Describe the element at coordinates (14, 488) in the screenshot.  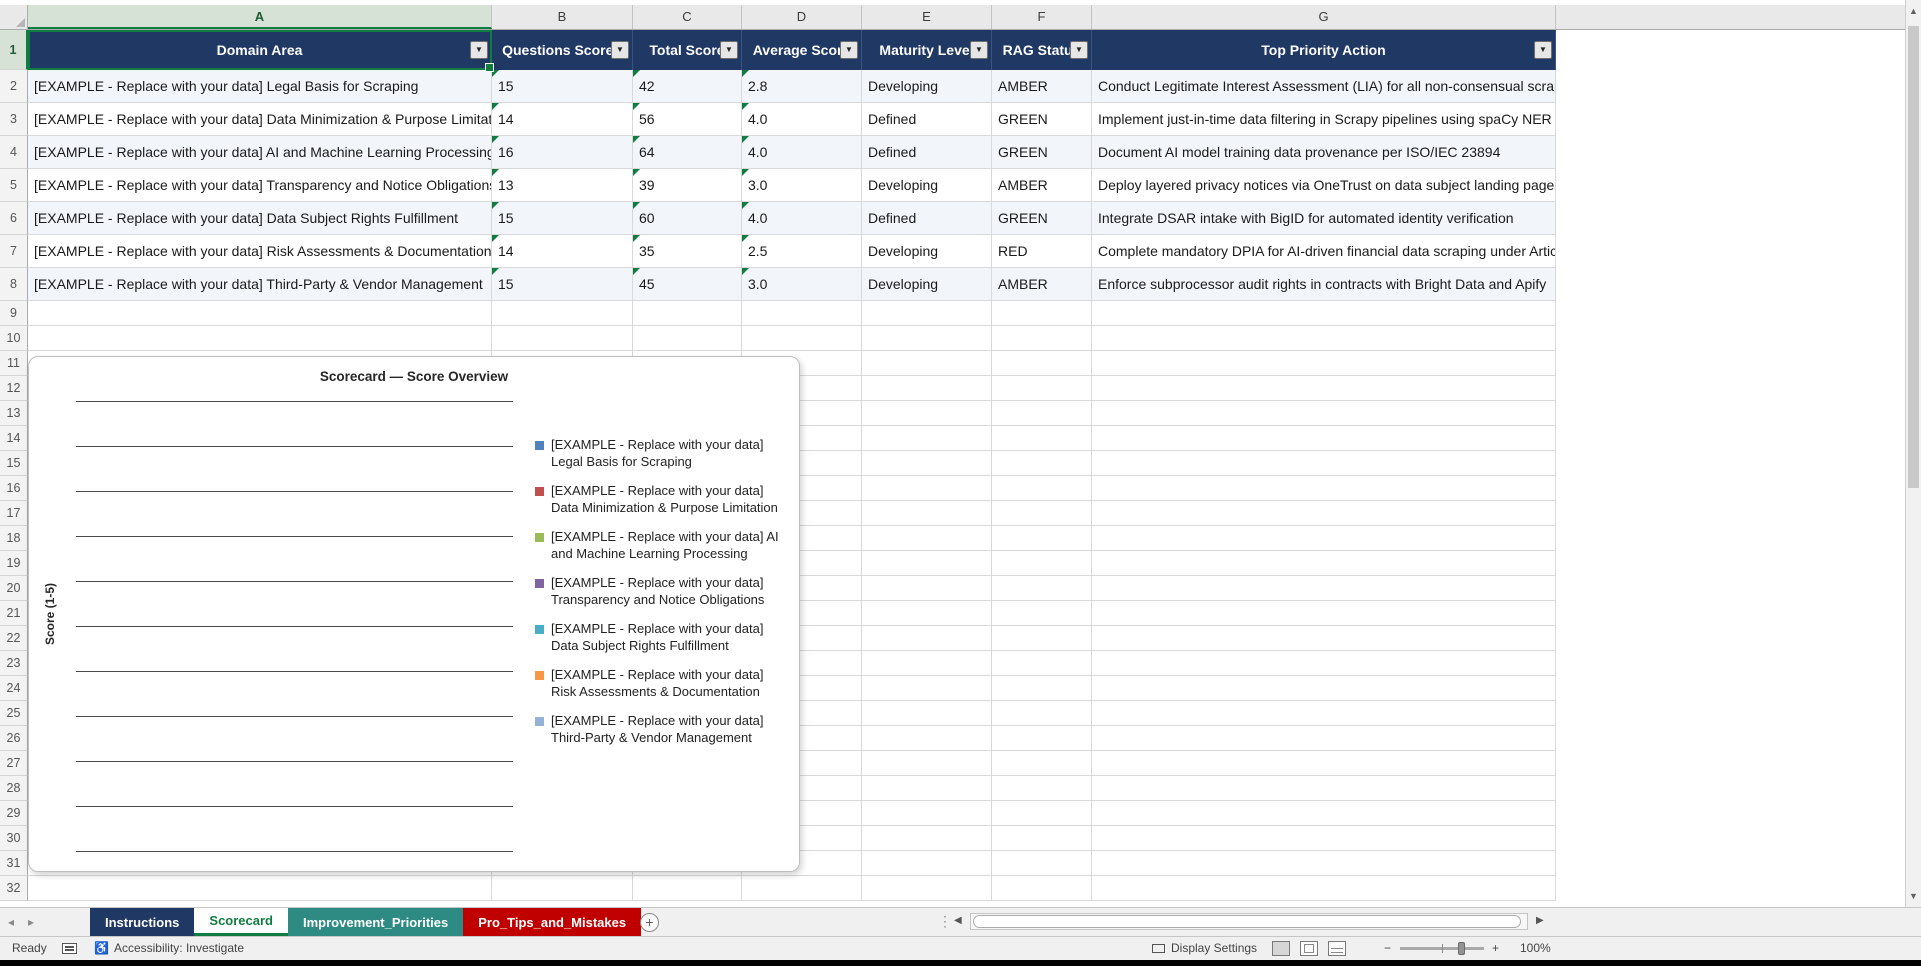
I see `row-header-16: 16` at that location.